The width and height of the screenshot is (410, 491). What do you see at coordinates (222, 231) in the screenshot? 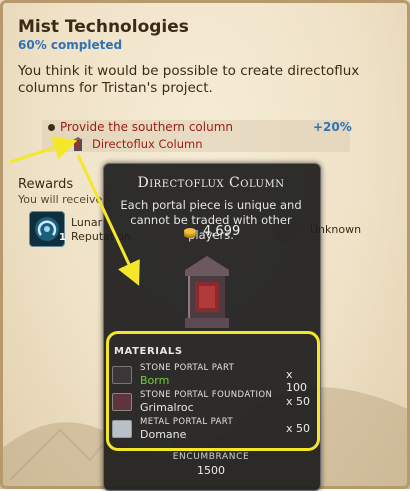
I see `tooltip-gold-value: 4,699` at bounding box center [222, 231].